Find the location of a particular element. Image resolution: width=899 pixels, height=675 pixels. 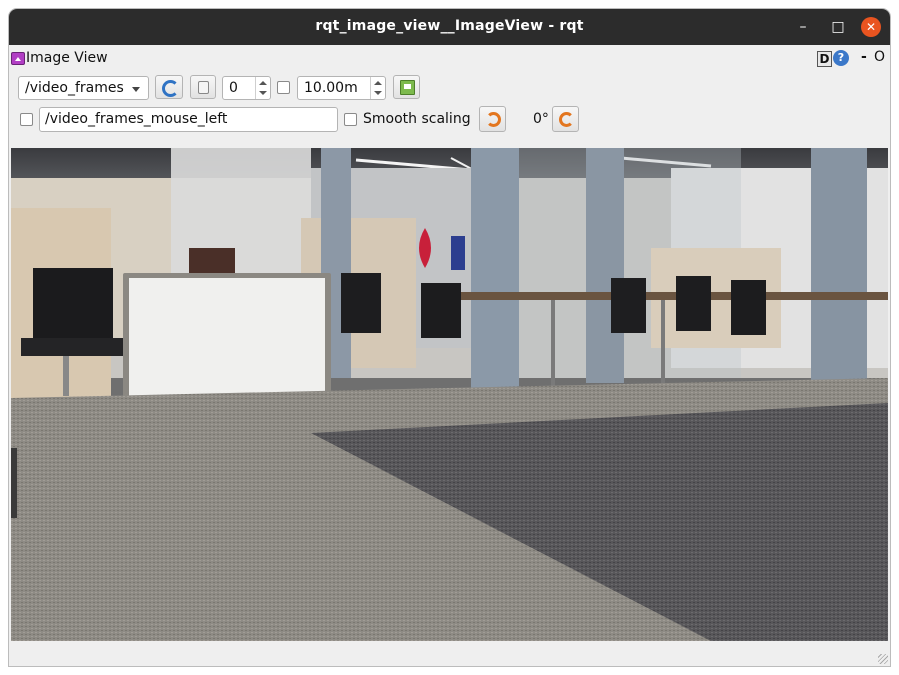

dock-close-button: O is located at coordinates (879, 57).